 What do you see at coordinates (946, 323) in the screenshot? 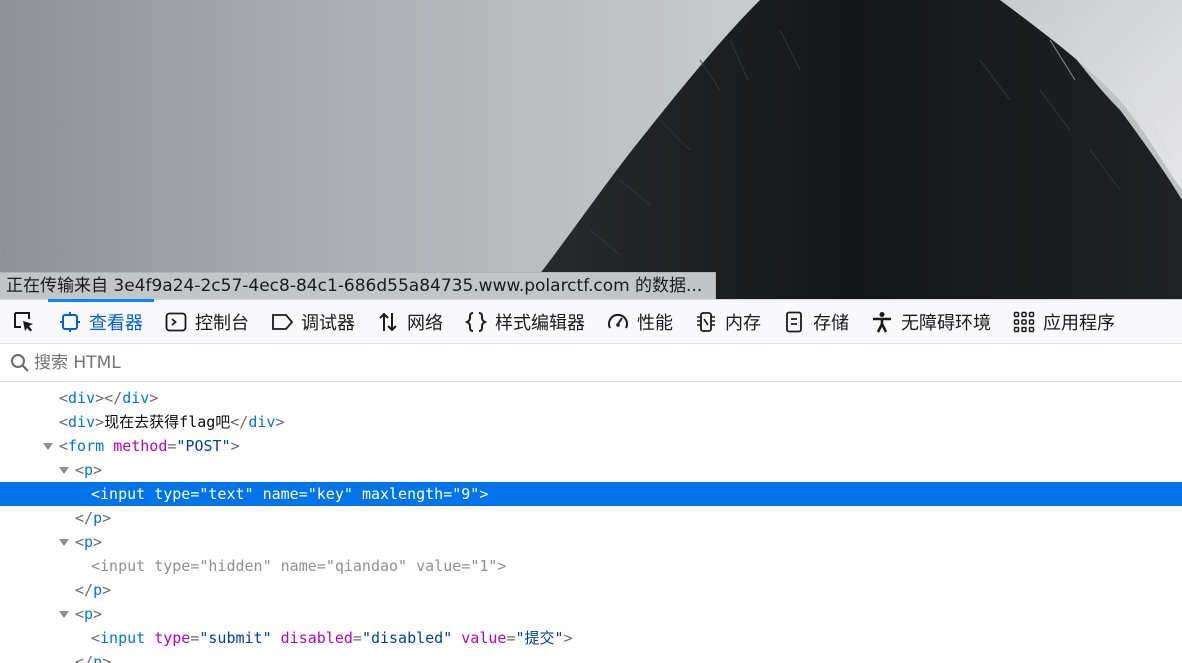
I see `tab-label: 无障碍环境` at bounding box center [946, 323].